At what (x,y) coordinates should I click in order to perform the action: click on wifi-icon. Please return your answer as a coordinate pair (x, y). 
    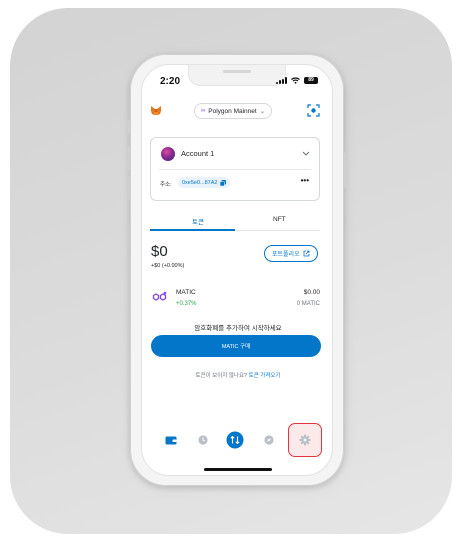
    Looking at the image, I should click on (295, 80).